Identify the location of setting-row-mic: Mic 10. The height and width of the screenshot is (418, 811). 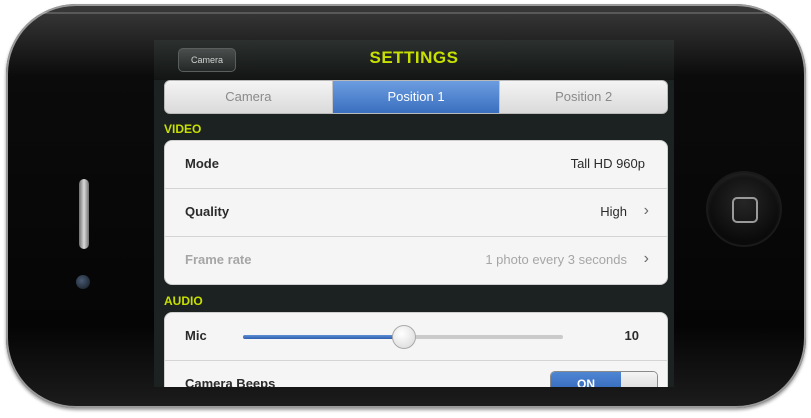
(416, 336).